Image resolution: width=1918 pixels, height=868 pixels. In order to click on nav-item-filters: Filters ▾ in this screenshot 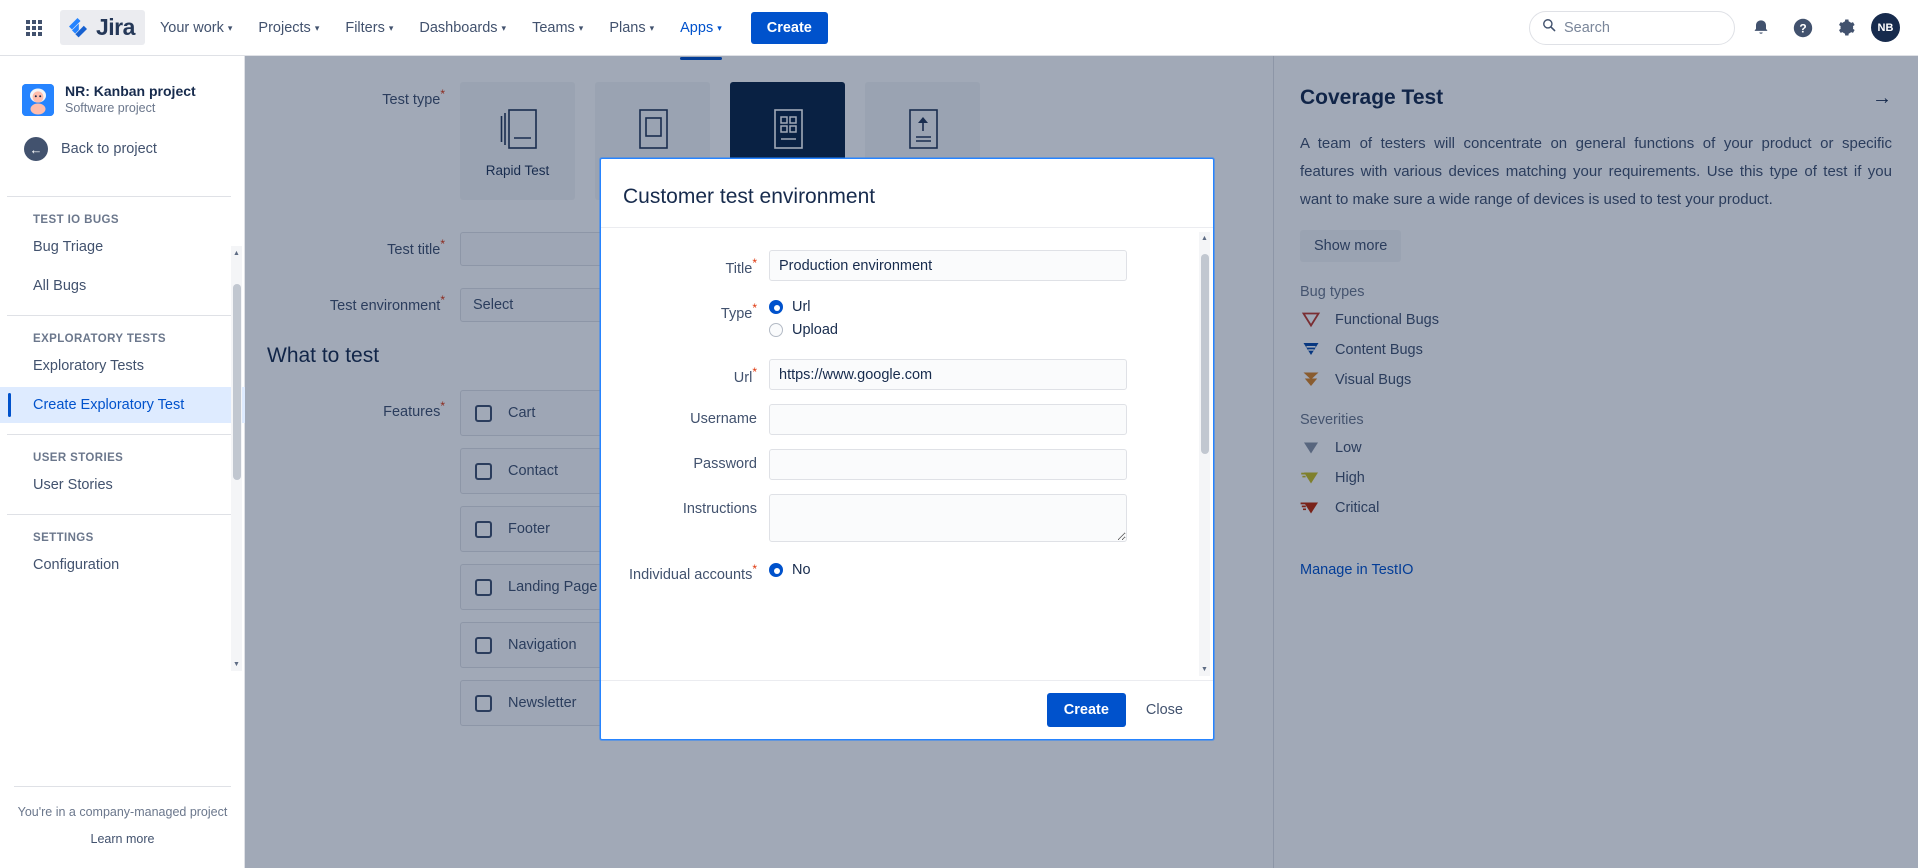, I will do `click(369, 28)`.